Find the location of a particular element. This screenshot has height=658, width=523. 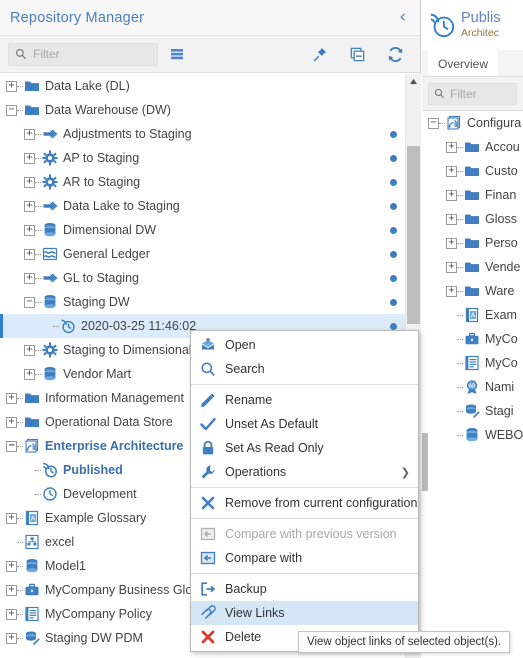

tree-row: AB Nami is located at coordinates (472, 387).